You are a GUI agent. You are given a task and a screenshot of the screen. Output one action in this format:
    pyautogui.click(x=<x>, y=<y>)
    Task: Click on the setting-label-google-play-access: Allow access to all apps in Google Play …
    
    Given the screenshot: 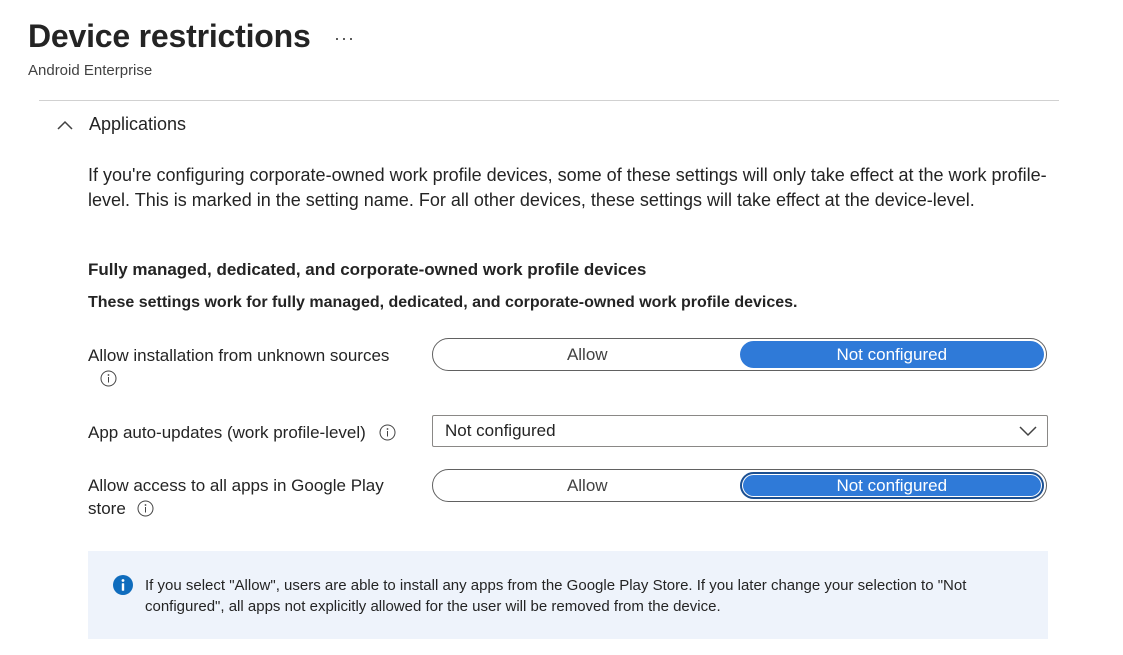 What is the action you would take?
    pyautogui.click(x=248, y=497)
    